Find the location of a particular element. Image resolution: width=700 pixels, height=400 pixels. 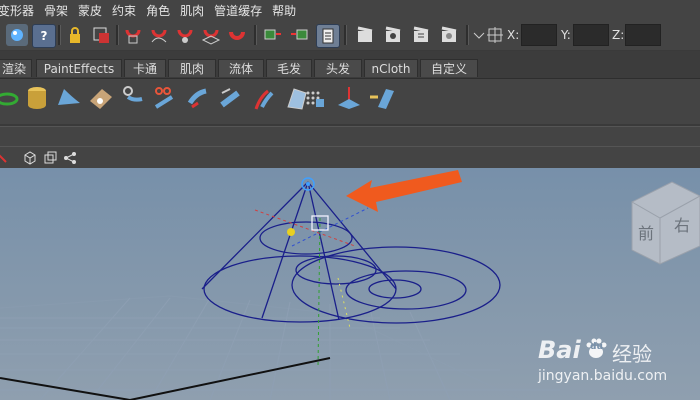

annotation-arrow is located at coordinates (404, 191).